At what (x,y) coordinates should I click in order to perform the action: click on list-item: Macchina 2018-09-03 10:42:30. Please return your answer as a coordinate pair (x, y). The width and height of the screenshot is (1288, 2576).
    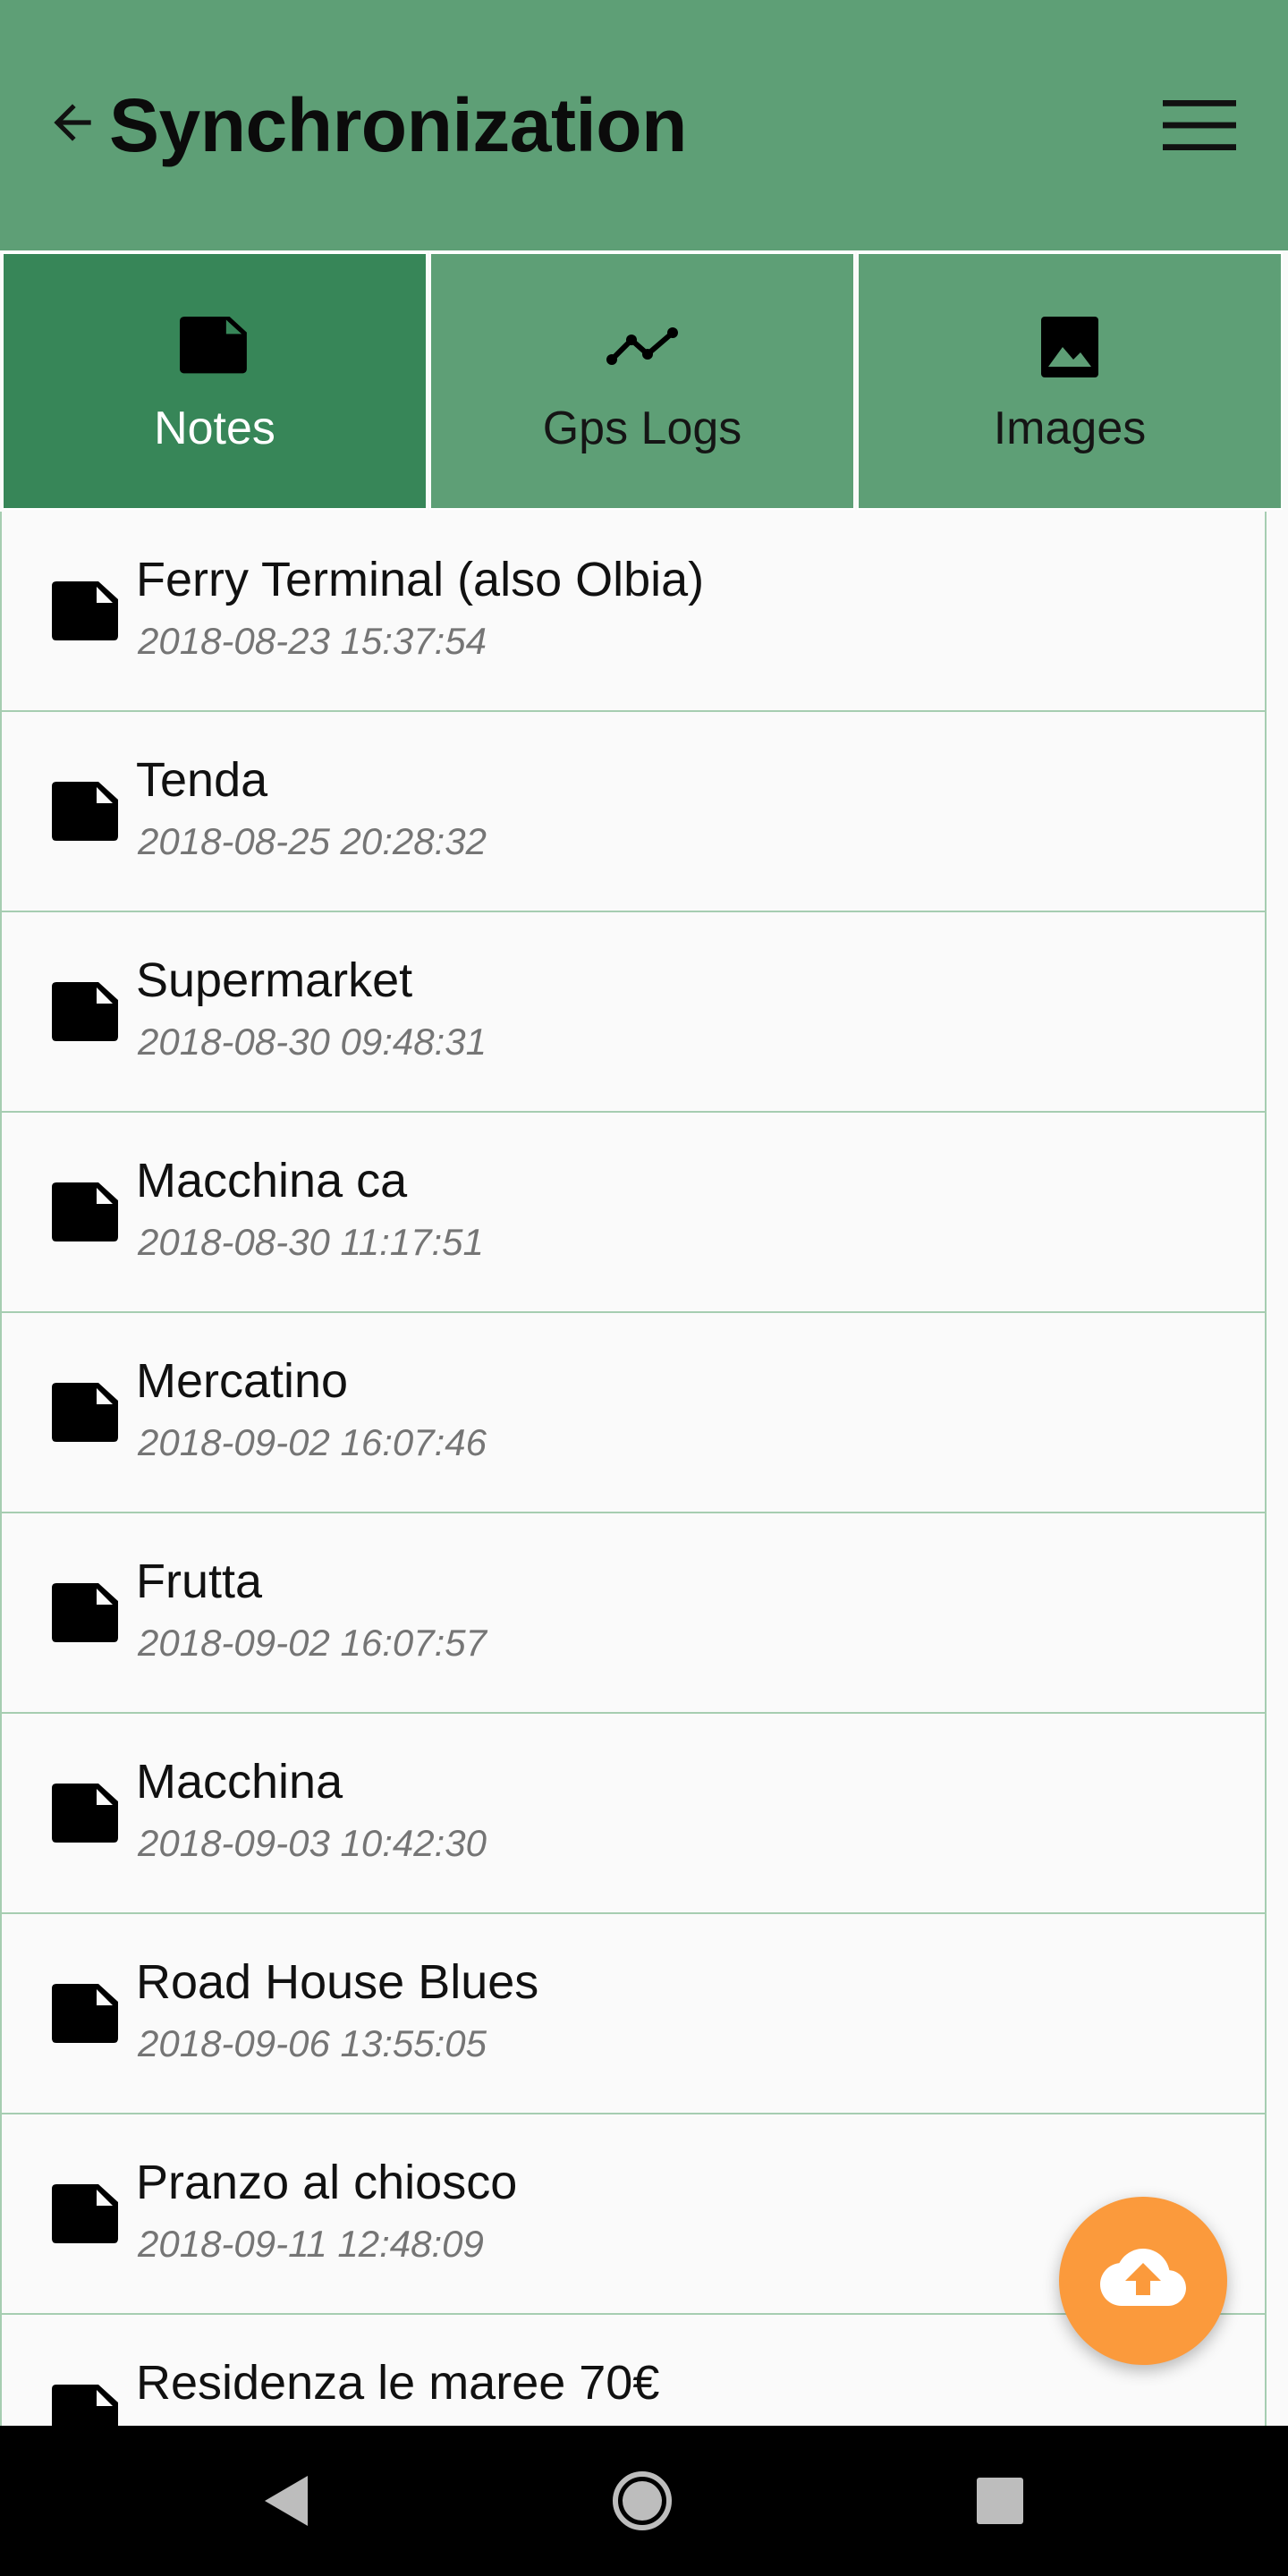
    Looking at the image, I should click on (633, 1814).